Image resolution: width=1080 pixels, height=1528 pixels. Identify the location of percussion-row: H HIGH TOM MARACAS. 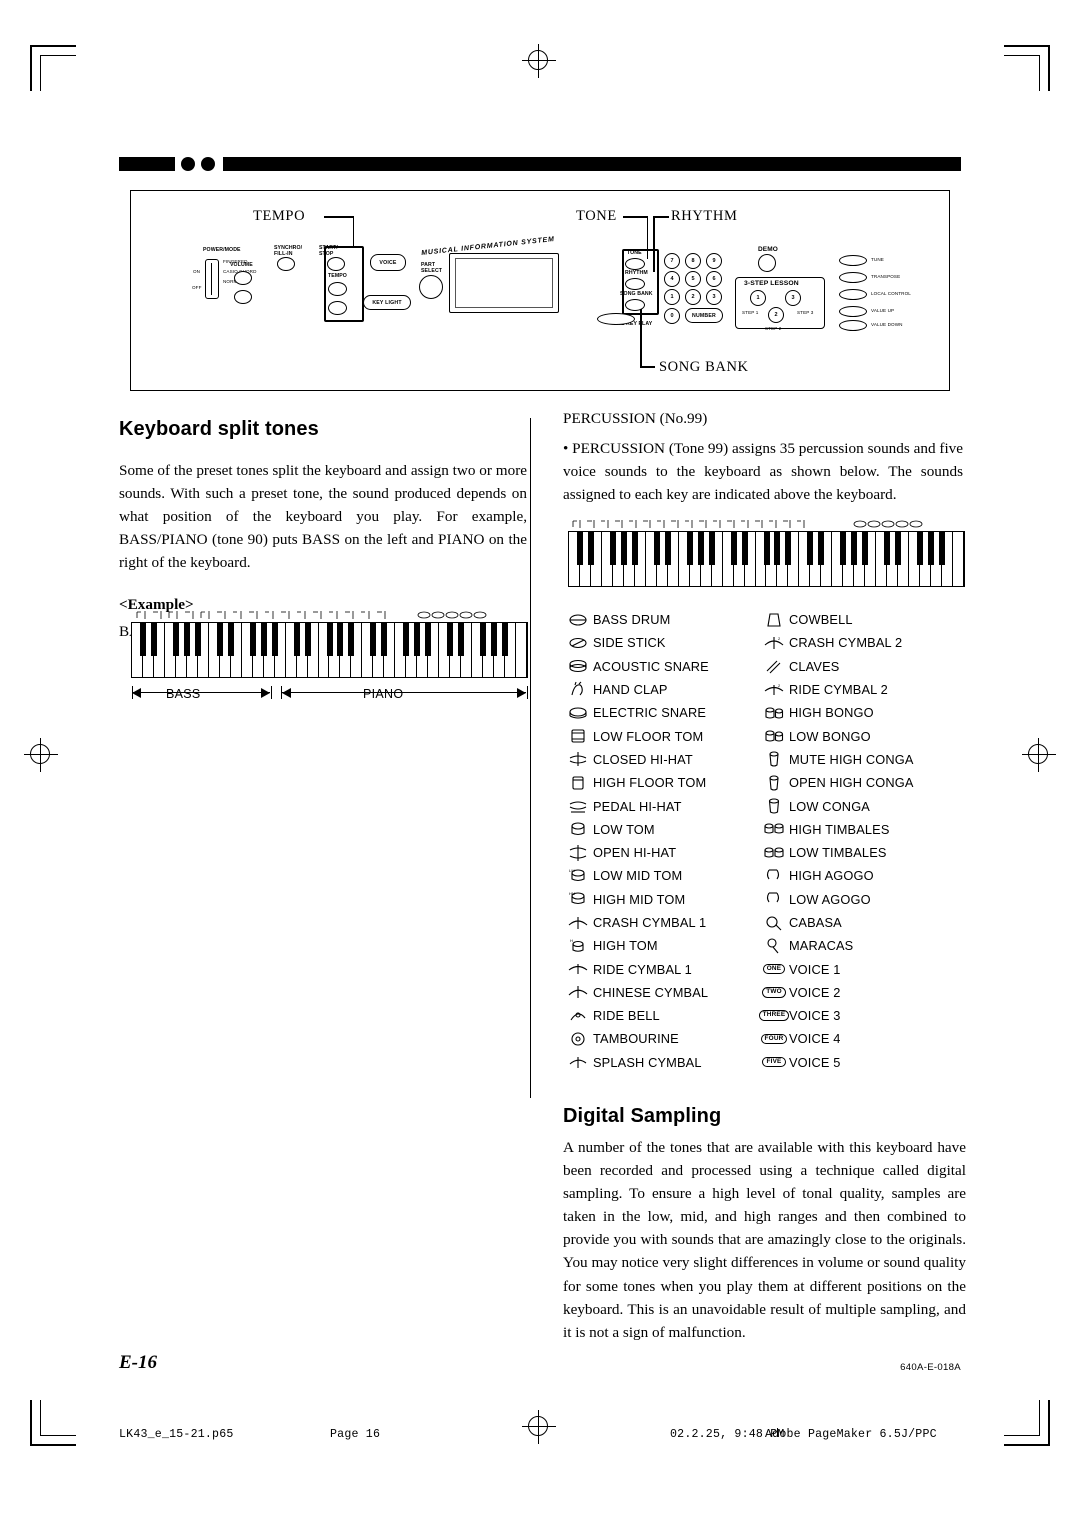
(765, 945).